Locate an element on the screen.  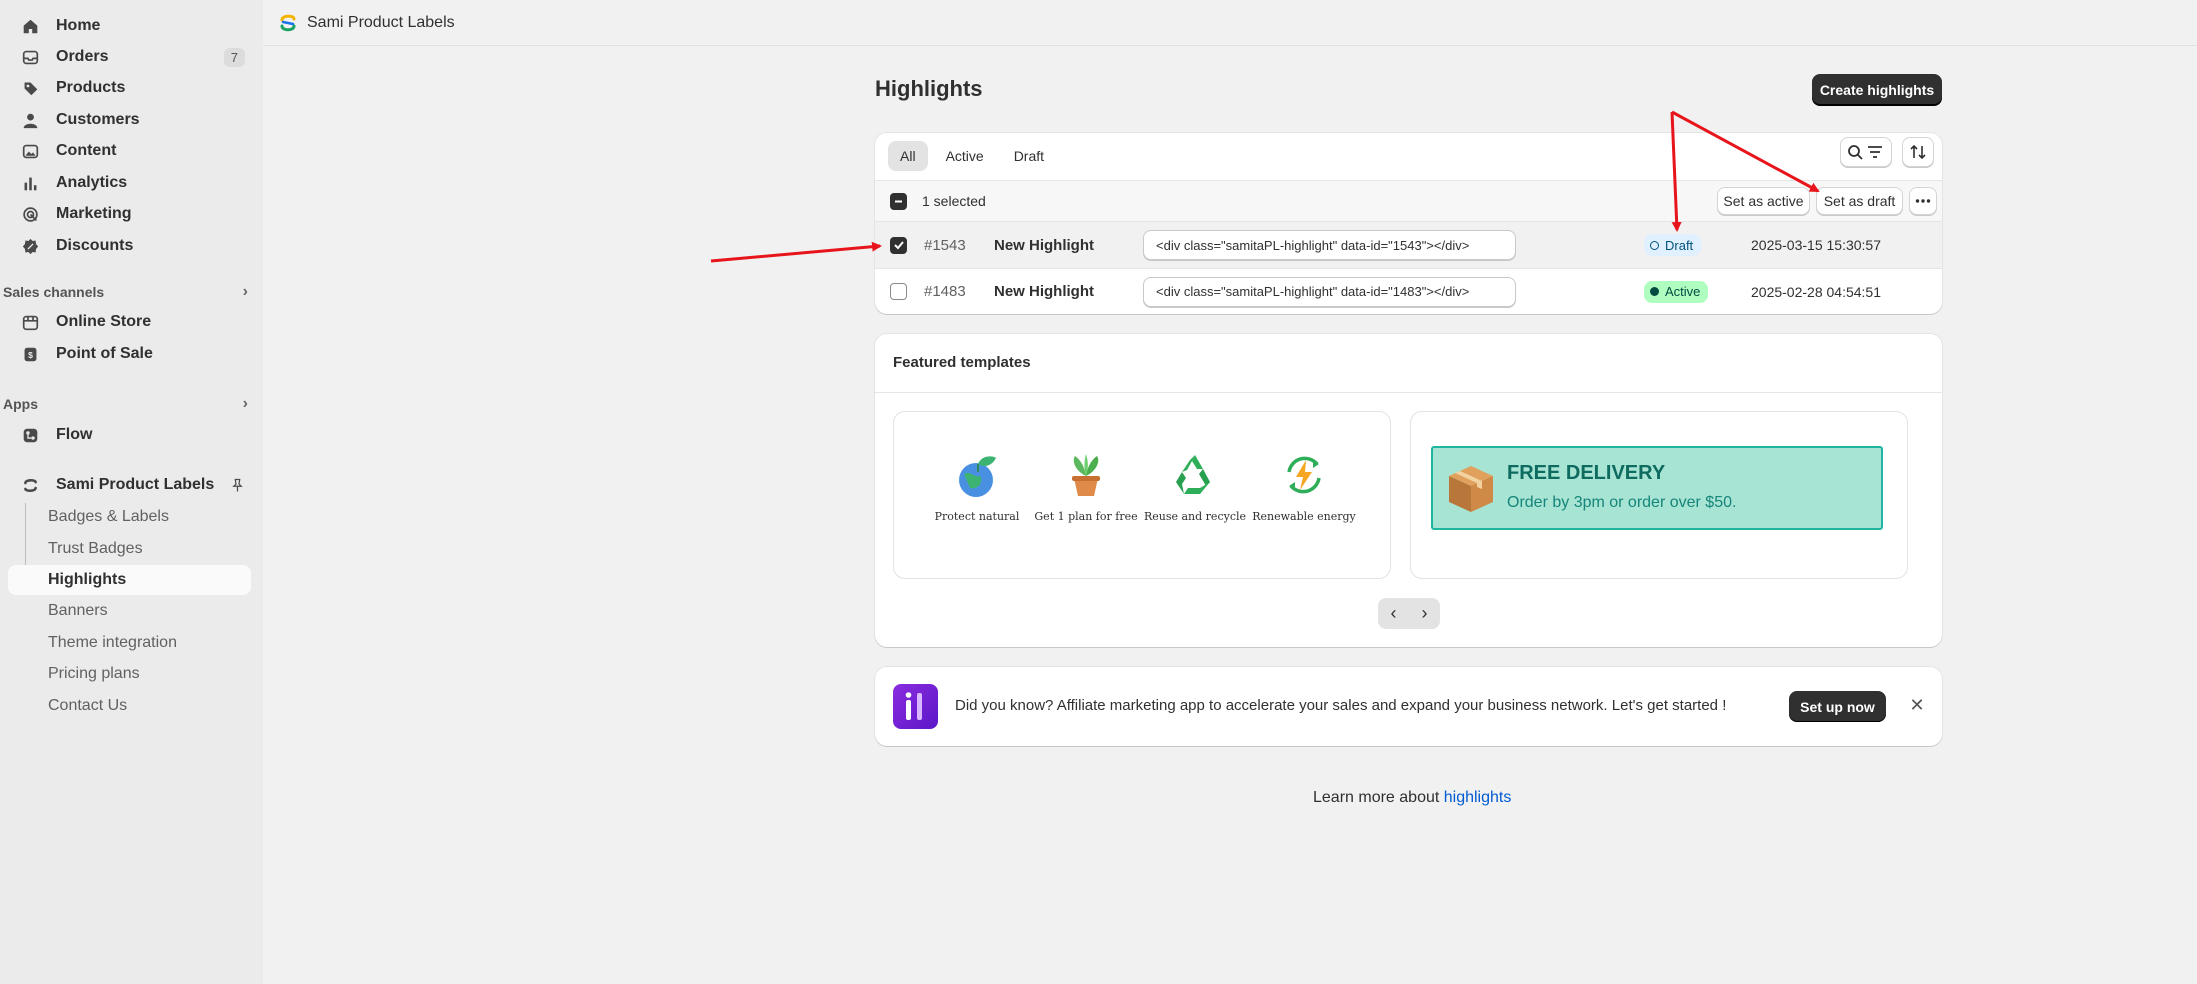
nav-customers: Customers is located at coordinates (129, 120).